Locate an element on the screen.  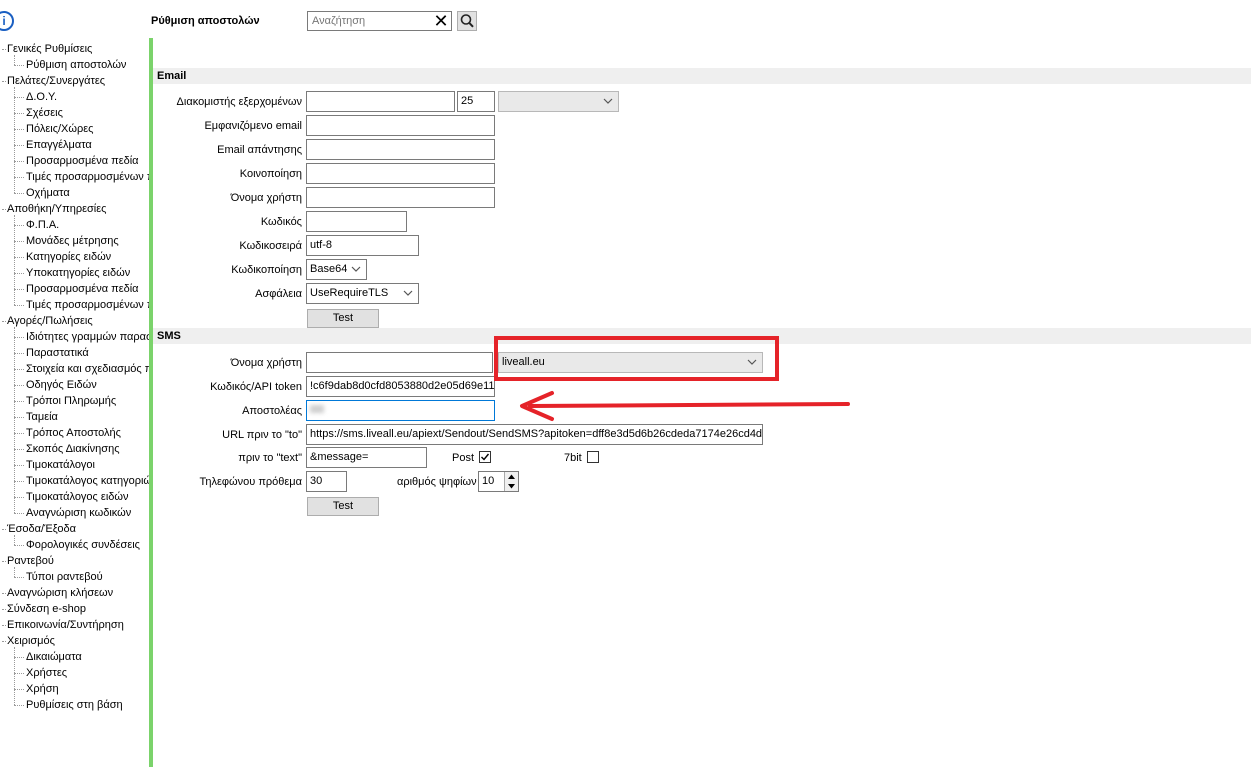
tree-leaf-item: Τιμοκατάλογος ειδών is located at coordinates (77, 497).